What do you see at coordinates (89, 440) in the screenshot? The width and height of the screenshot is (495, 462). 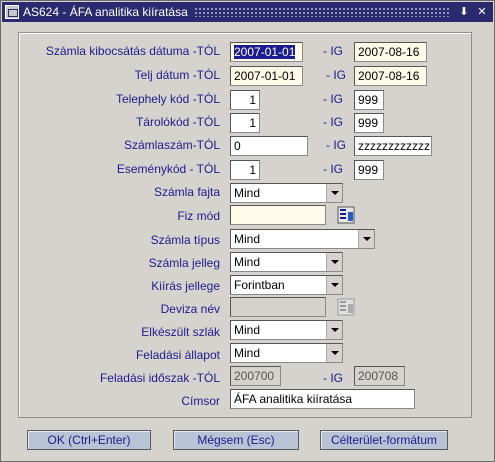 I see `ok-button: OK (Ctrl+Enter)` at bounding box center [89, 440].